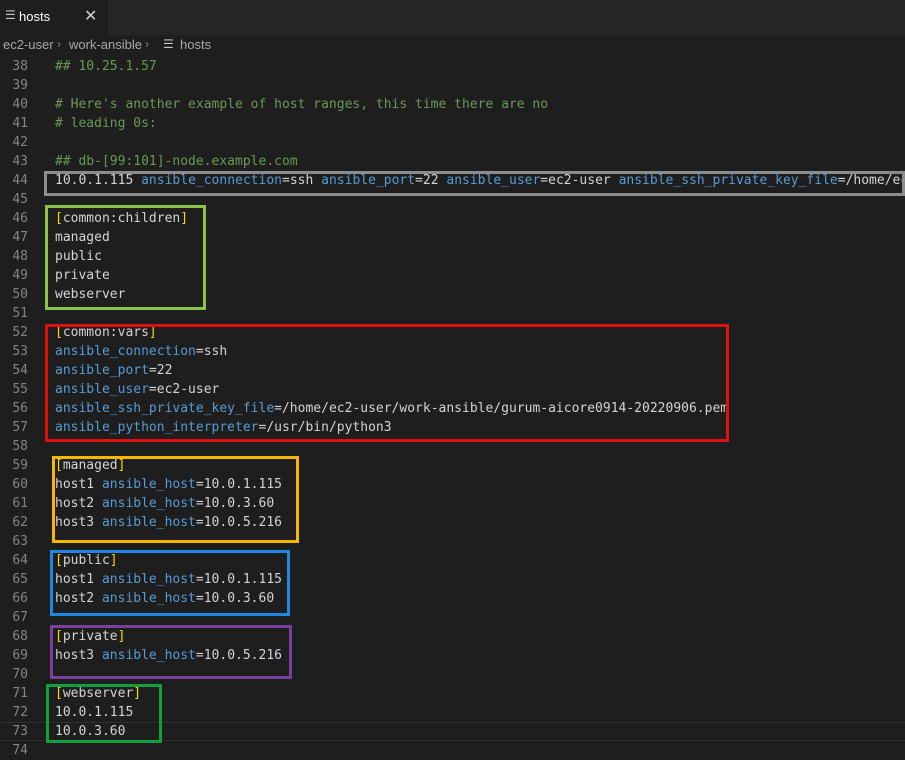 This screenshot has height=760, width=905. What do you see at coordinates (104, 713) in the screenshot?
I see `webserver-highlight-box` at bounding box center [104, 713].